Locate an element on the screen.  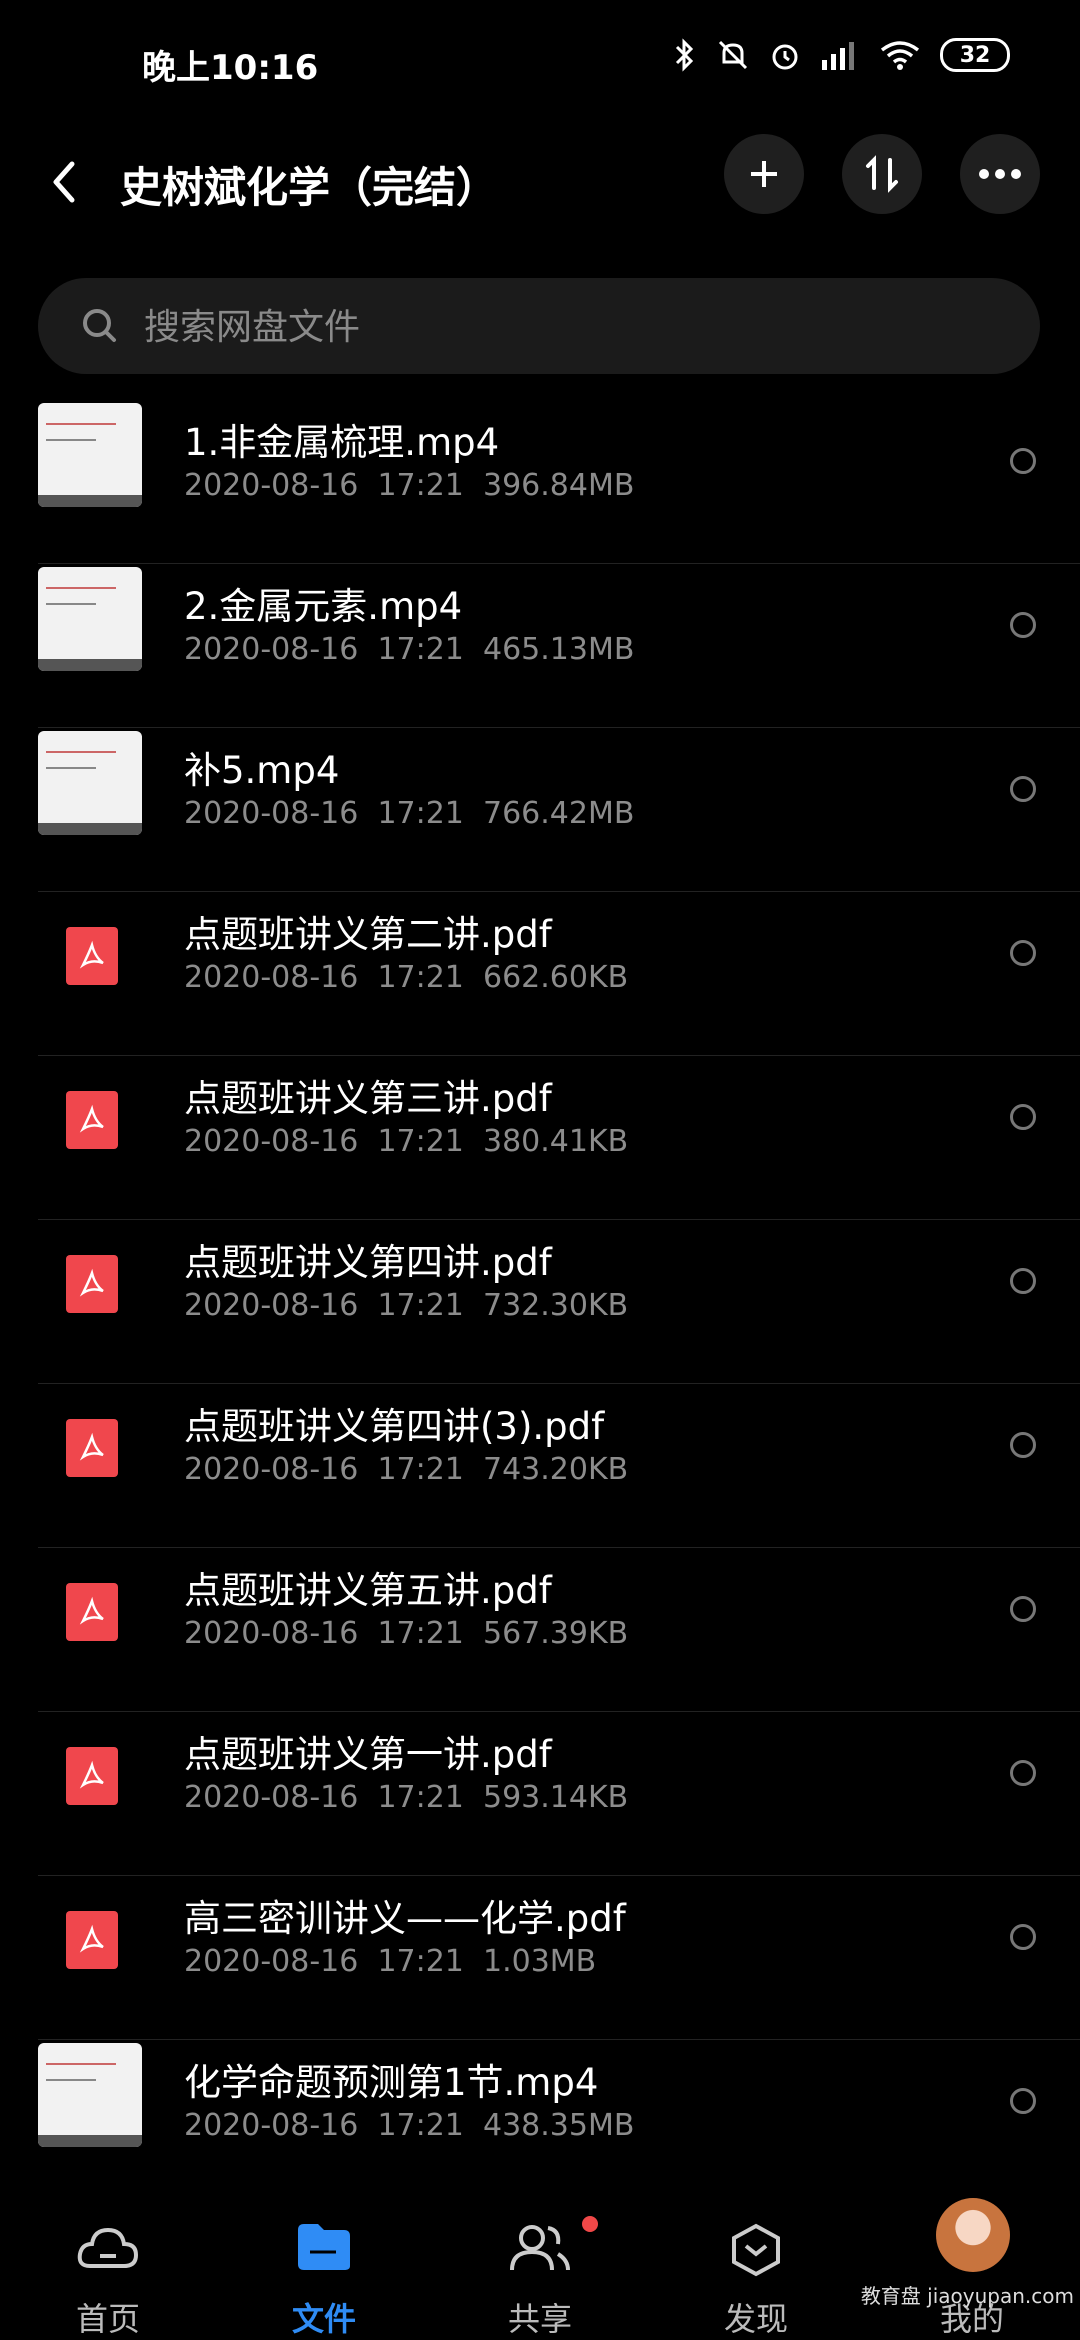
file-row: 高三密训讲义——化学.pdf 2020-08-16 17:21 1.03MB is located at coordinates (559, 1958).